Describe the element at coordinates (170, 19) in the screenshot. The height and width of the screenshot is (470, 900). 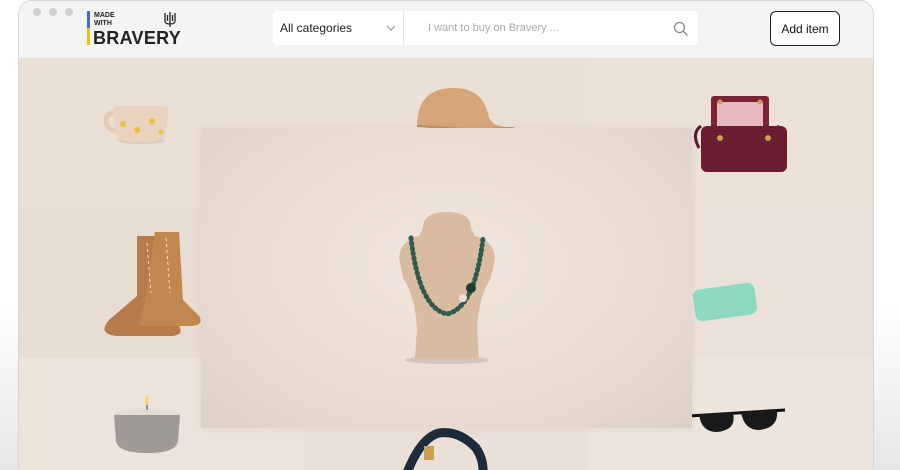
I see `trident-icon` at that location.